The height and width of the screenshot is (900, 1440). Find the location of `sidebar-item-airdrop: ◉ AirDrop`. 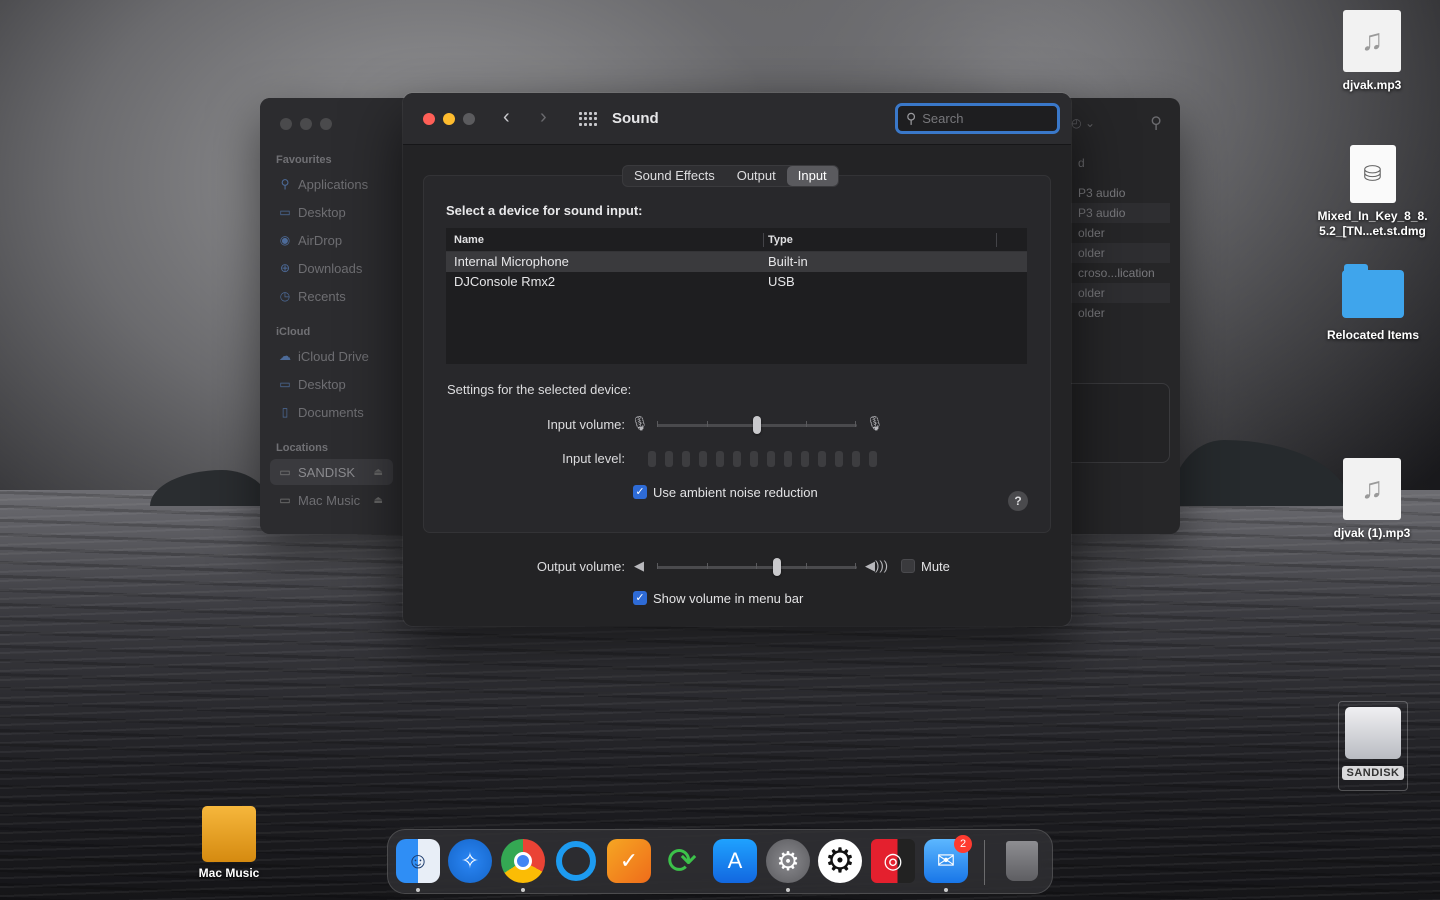

sidebar-item-airdrop: ◉ AirDrop is located at coordinates (331, 240).